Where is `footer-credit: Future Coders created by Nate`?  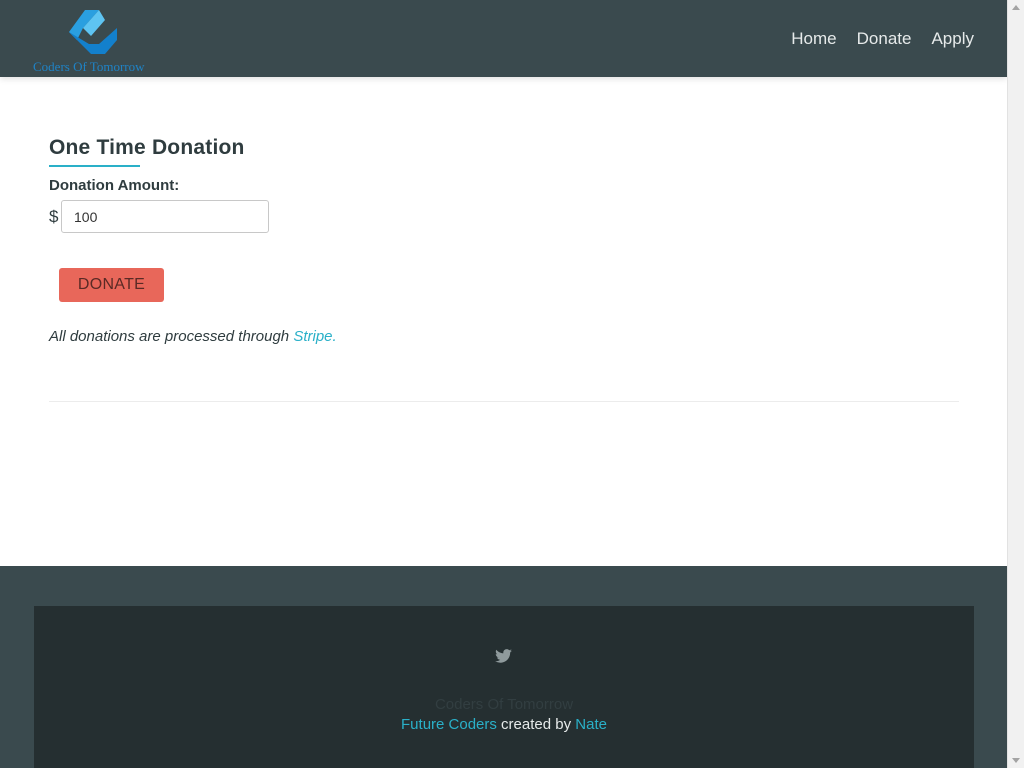 footer-credit: Future Coders created by Nate is located at coordinates (504, 724).